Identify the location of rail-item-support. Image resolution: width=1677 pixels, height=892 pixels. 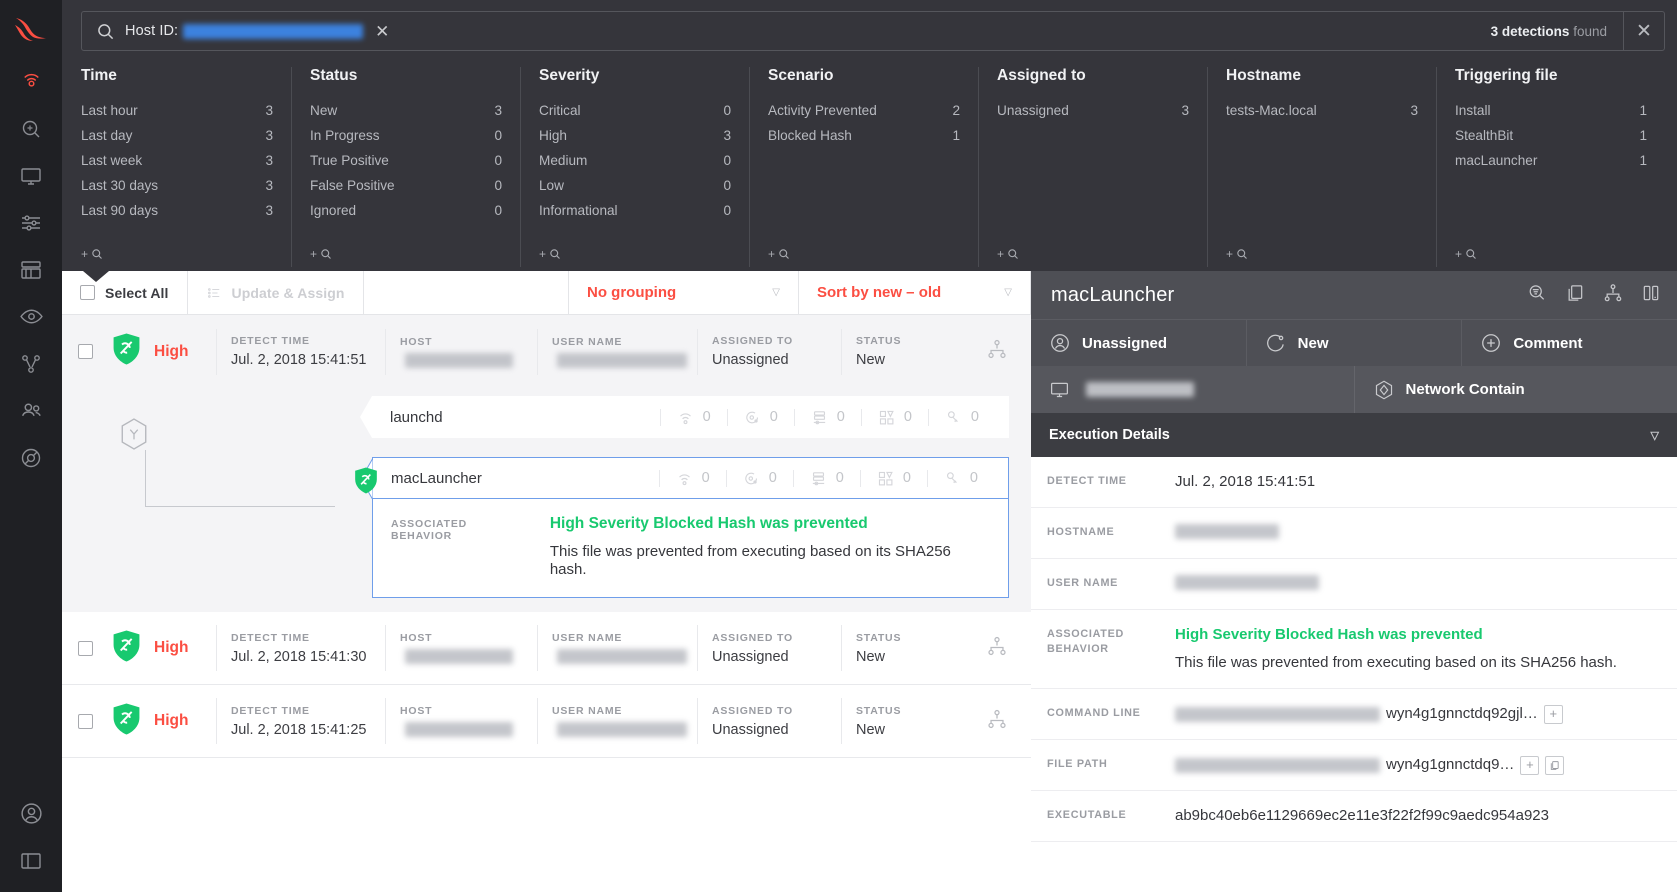
(31, 457).